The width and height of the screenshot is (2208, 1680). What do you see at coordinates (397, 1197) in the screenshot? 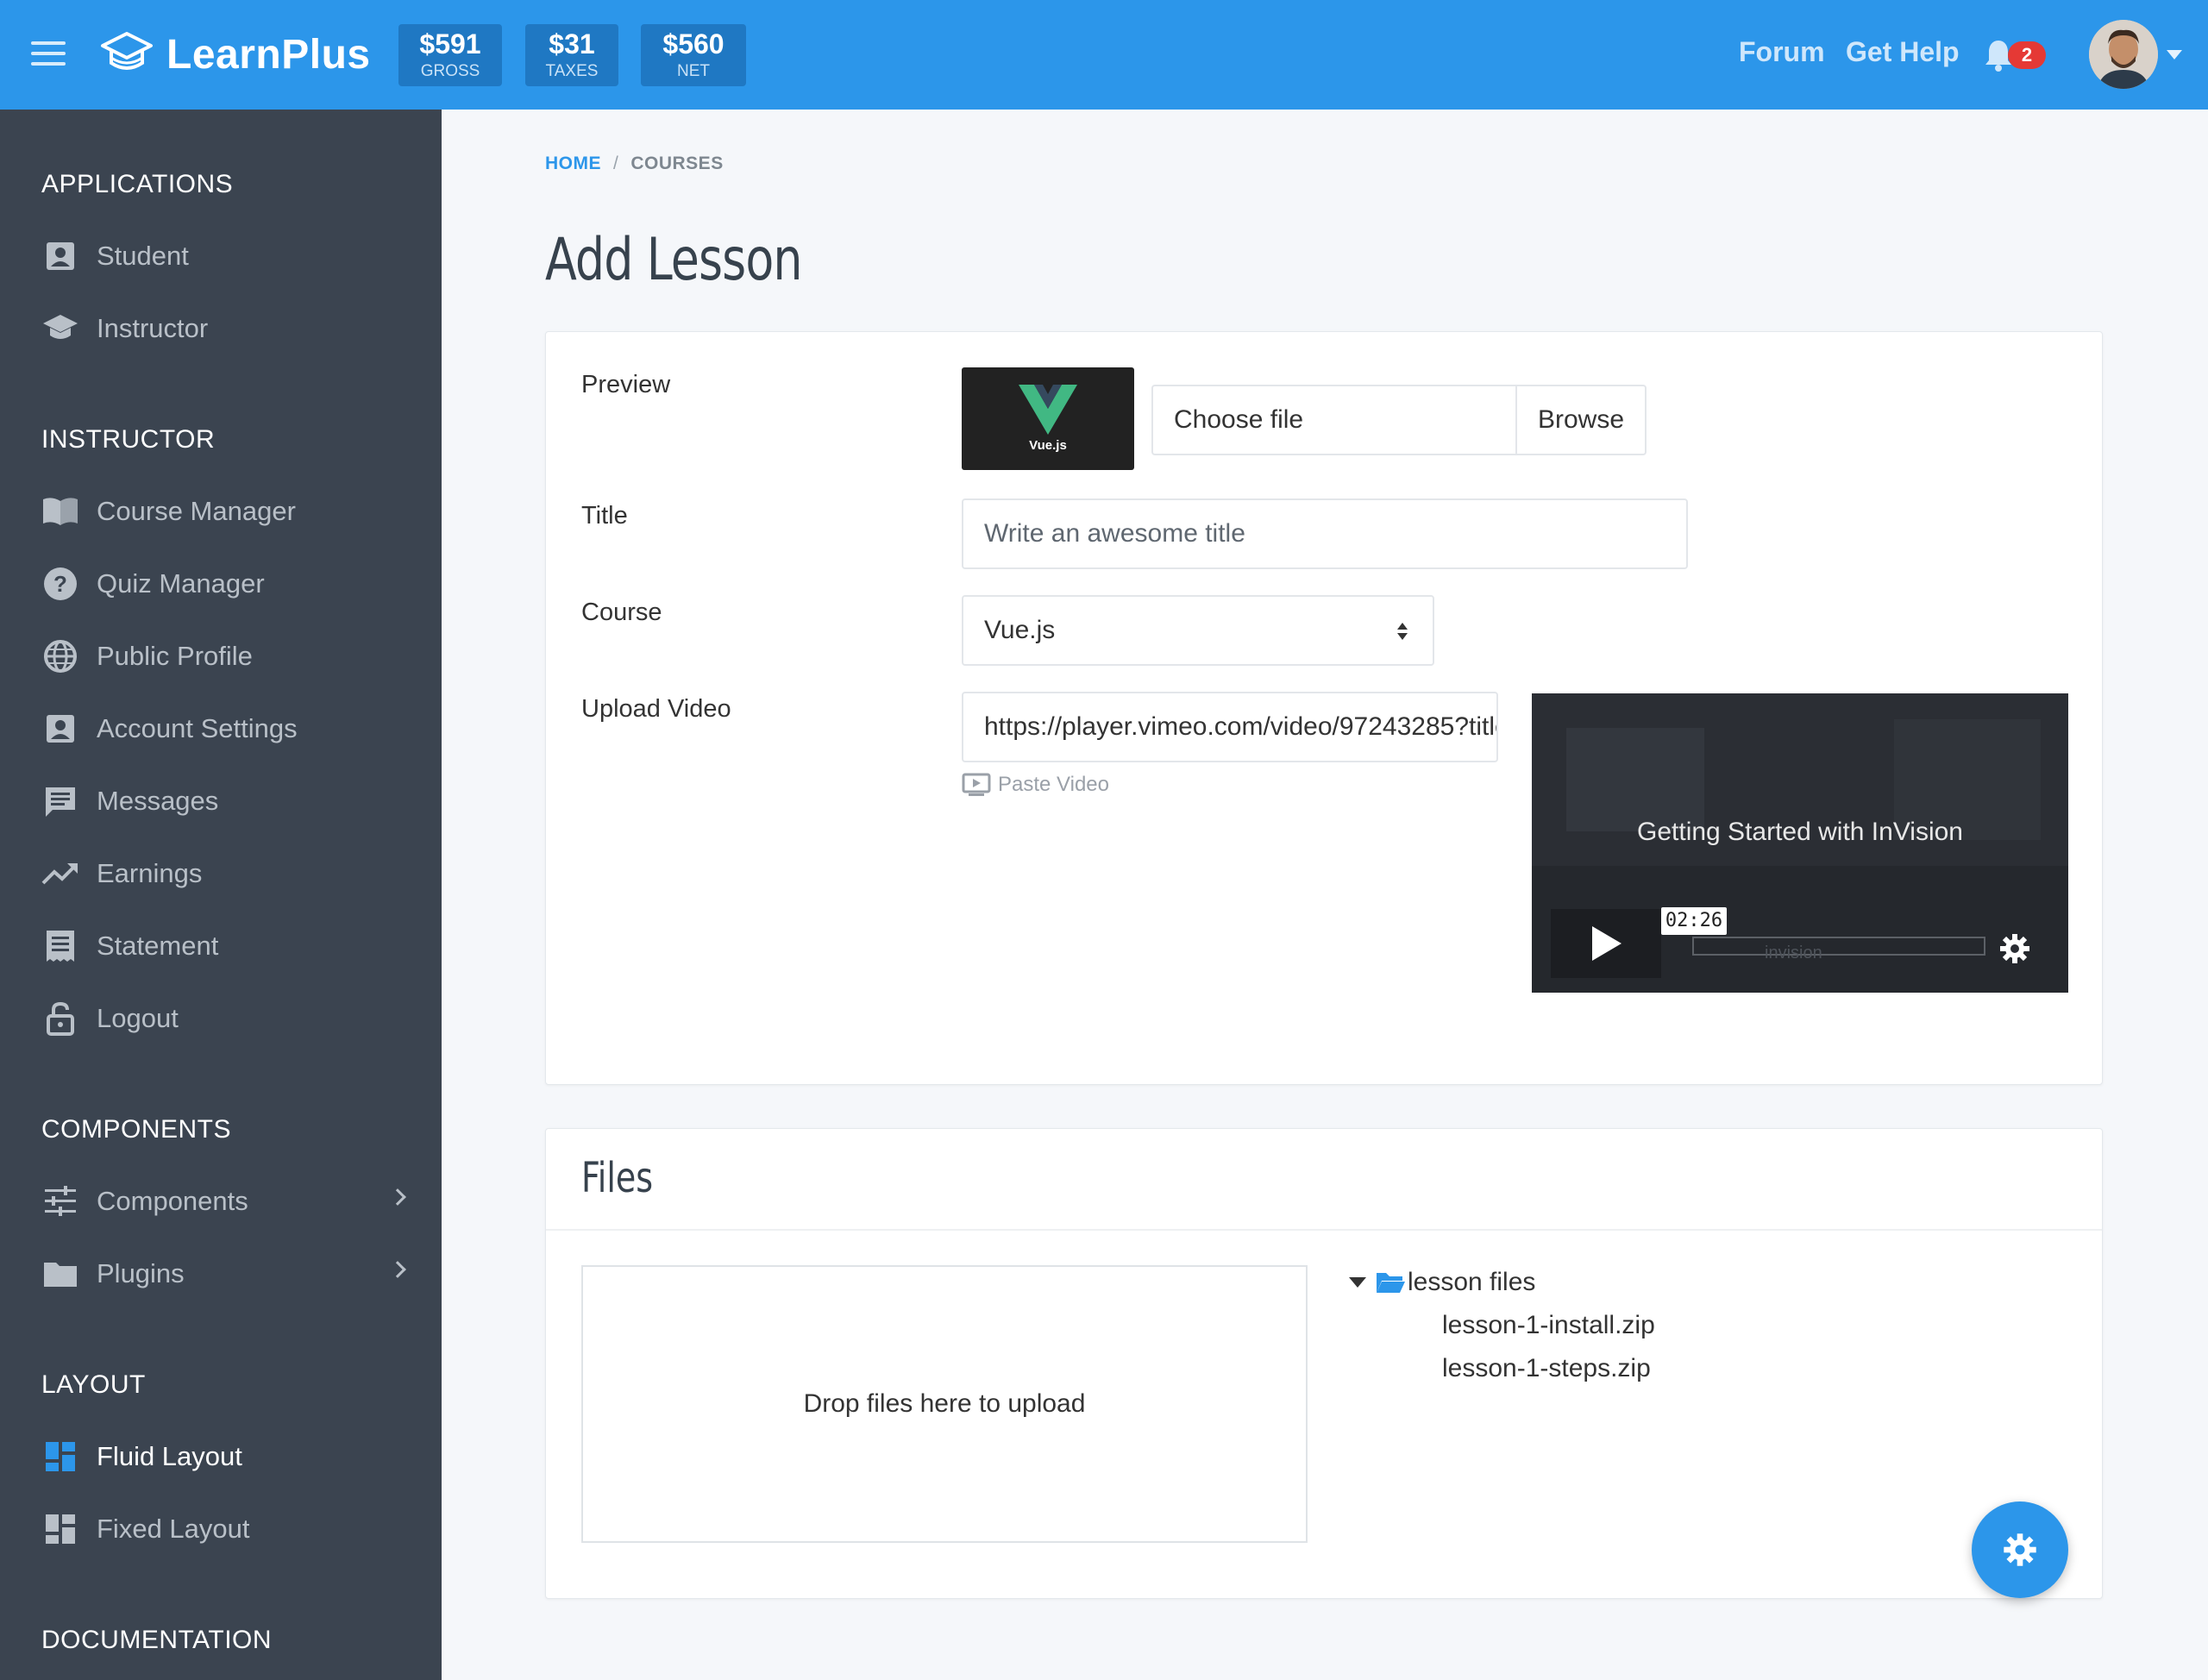
I see `chevron-right-icon` at bounding box center [397, 1197].